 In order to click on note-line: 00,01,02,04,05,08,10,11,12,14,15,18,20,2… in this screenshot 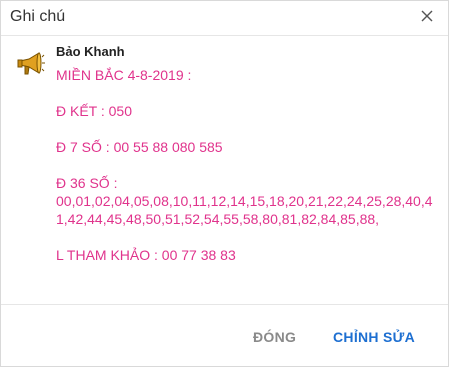, I will do `click(244, 210)`.